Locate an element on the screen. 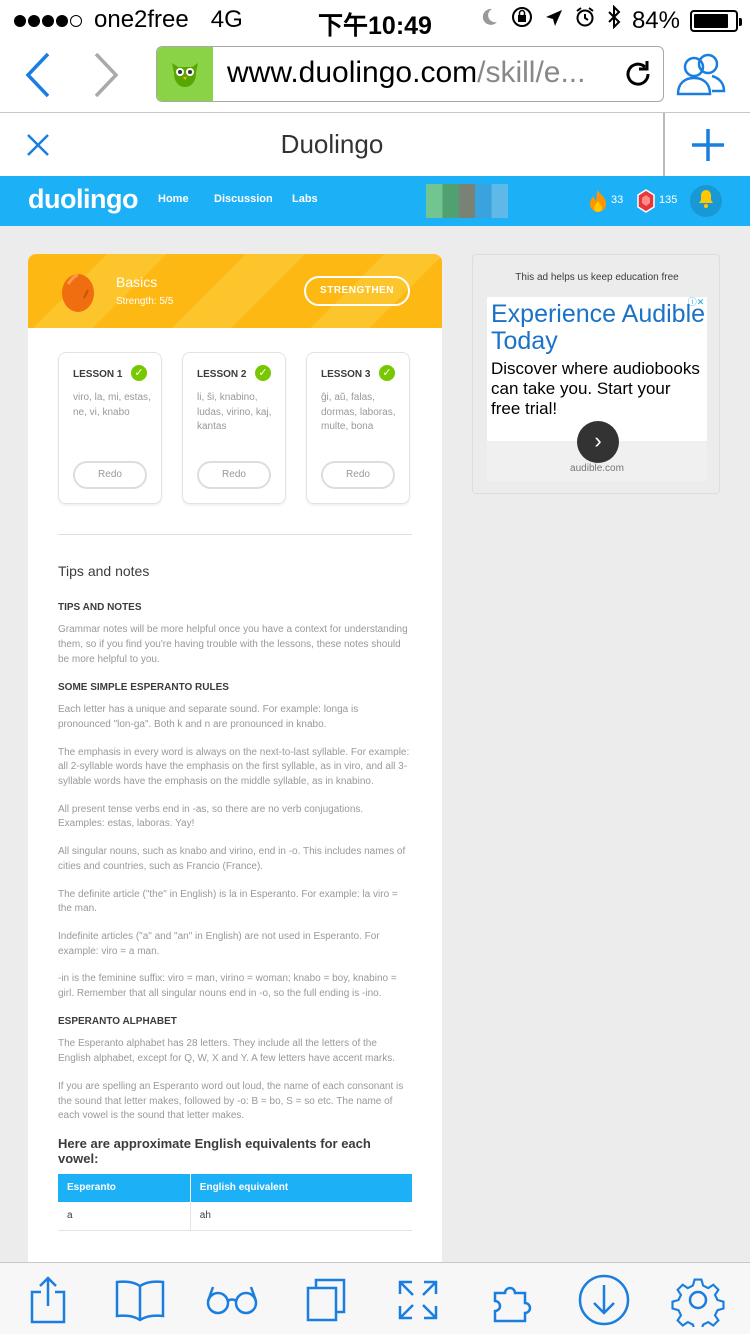  skill-name: Basics is located at coordinates (137, 282).